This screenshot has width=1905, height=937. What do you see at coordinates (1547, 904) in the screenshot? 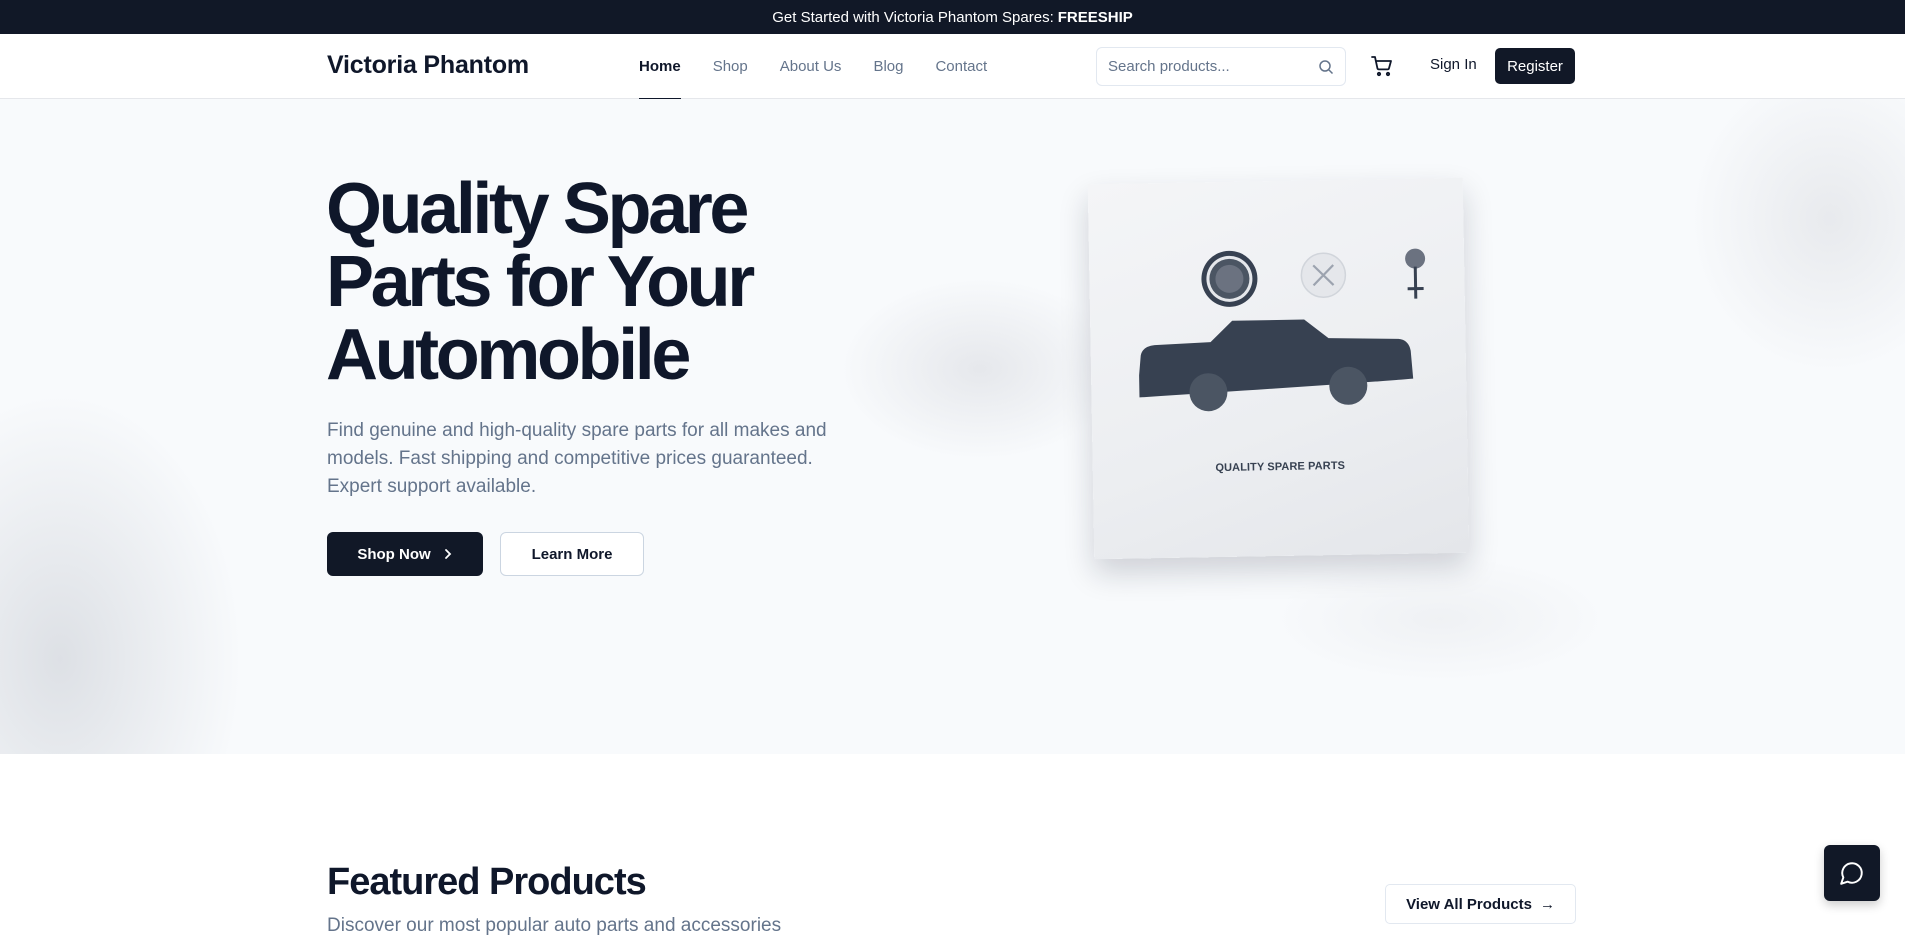
I see `arrow-right-icon: →` at bounding box center [1547, 904].